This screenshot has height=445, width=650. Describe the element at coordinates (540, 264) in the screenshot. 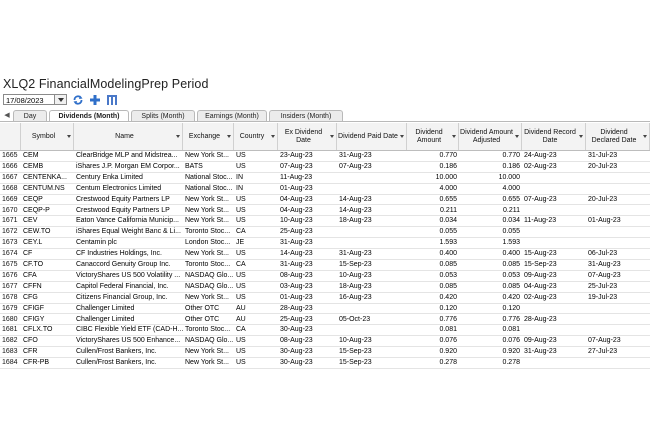

I see `cell-dividend-record-date: 15-Sep-23` at that location.